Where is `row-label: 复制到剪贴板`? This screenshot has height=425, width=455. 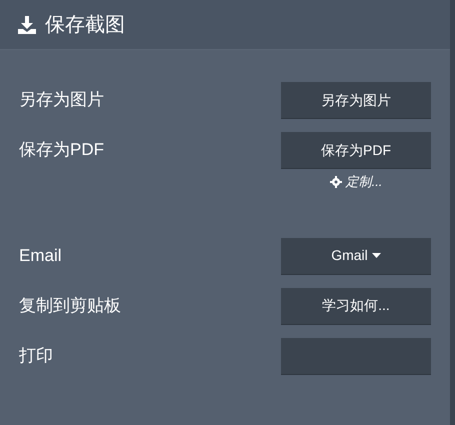 row-label: 复制到剪贴板 is located at coordinates (70, 305).